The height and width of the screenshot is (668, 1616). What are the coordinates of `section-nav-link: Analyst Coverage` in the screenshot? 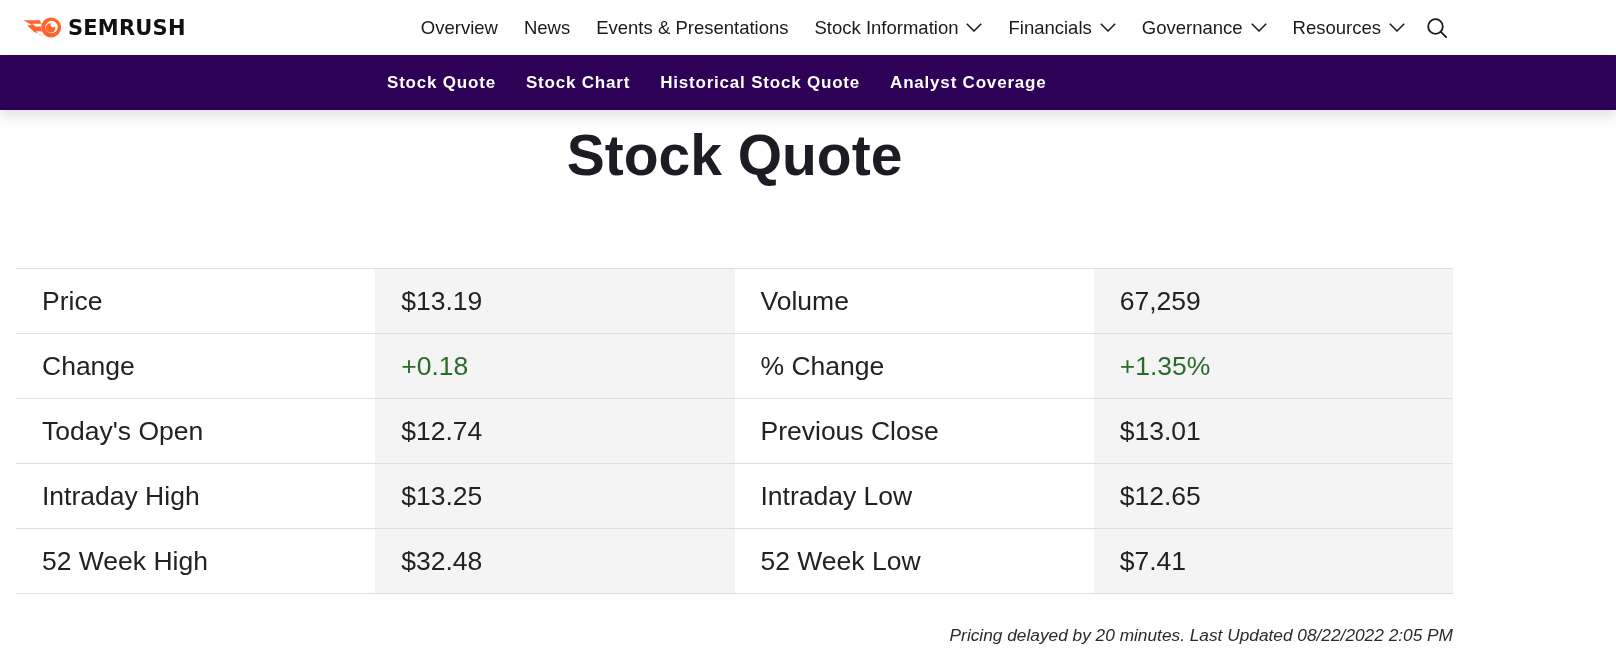 It's located at (968, 82).